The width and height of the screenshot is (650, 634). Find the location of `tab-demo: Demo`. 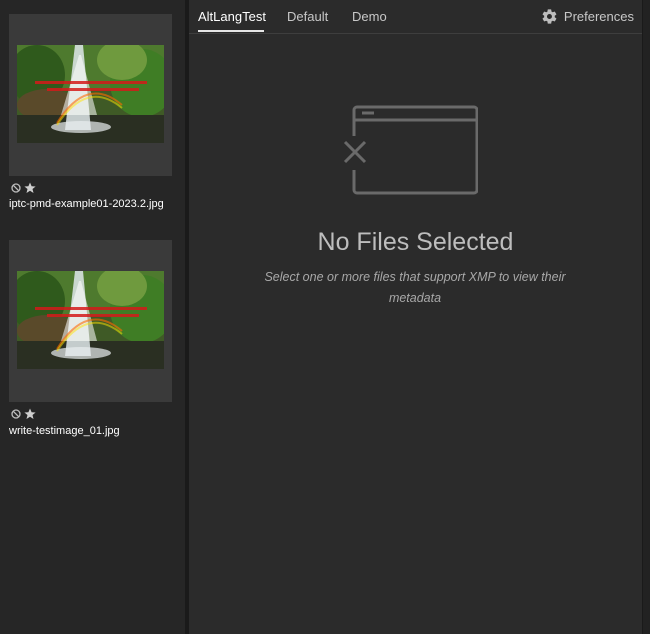

tab-demo: Demo is located at coordinates (369, 16).